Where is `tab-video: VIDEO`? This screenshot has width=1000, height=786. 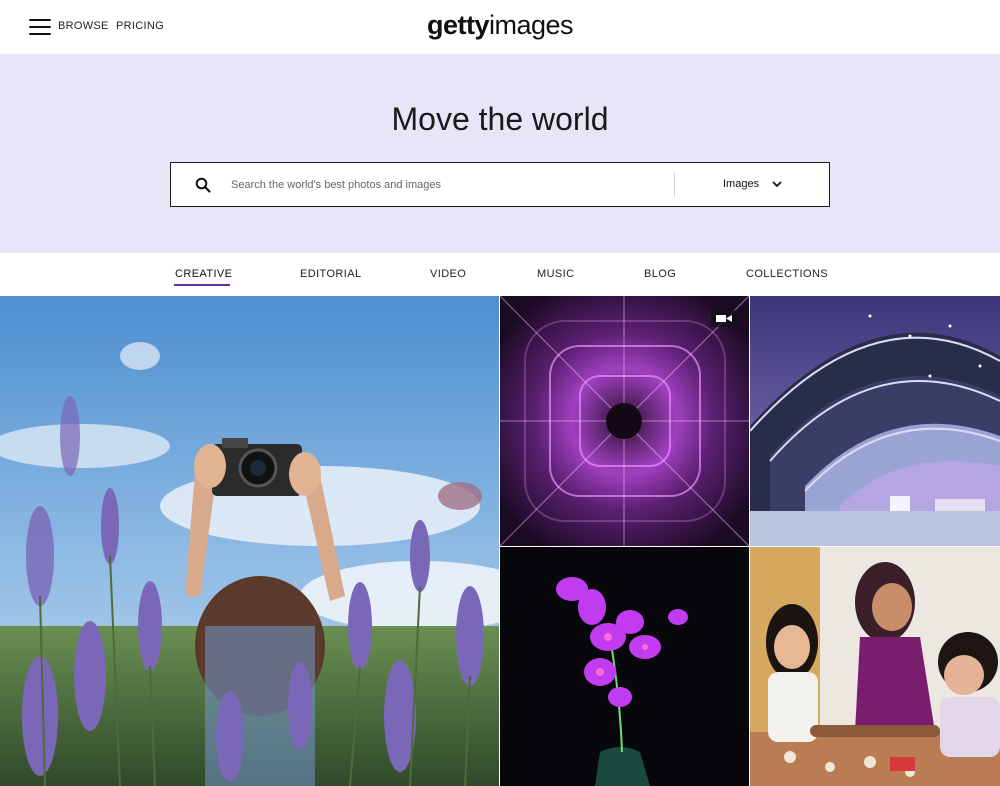
tab-video: VIDEO is located at coordinates (448, 274).